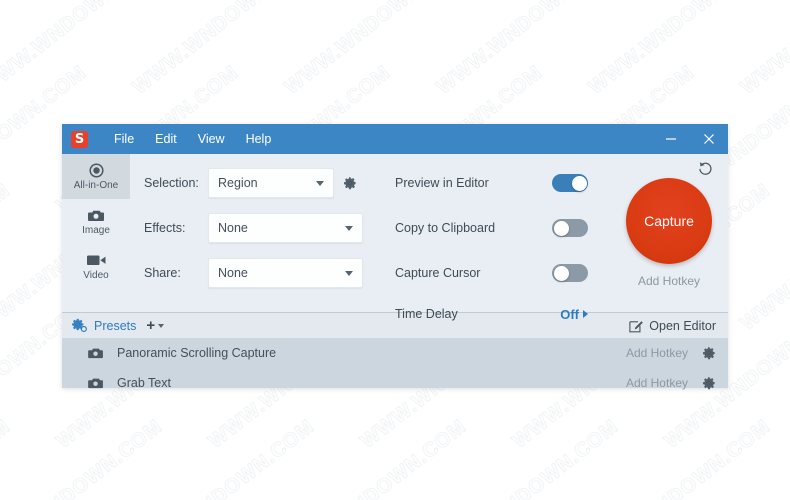 Image resolution: width=790 pixels, height=500 pixels. I want to click on snagit-logo-icon: S, so click(79, 139).